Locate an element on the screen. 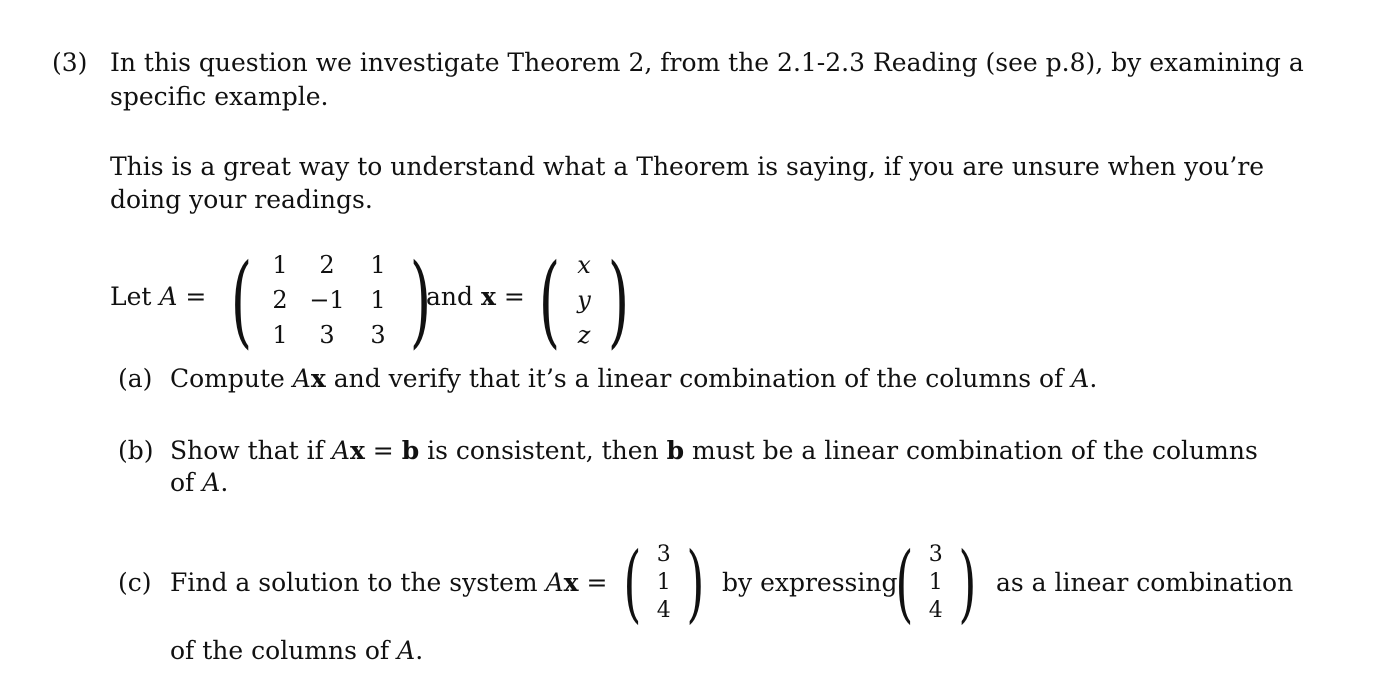 Image resolution: width=1379 pixels, height=694 pixels. vector-entry: y is located at coordinates (584, 300).